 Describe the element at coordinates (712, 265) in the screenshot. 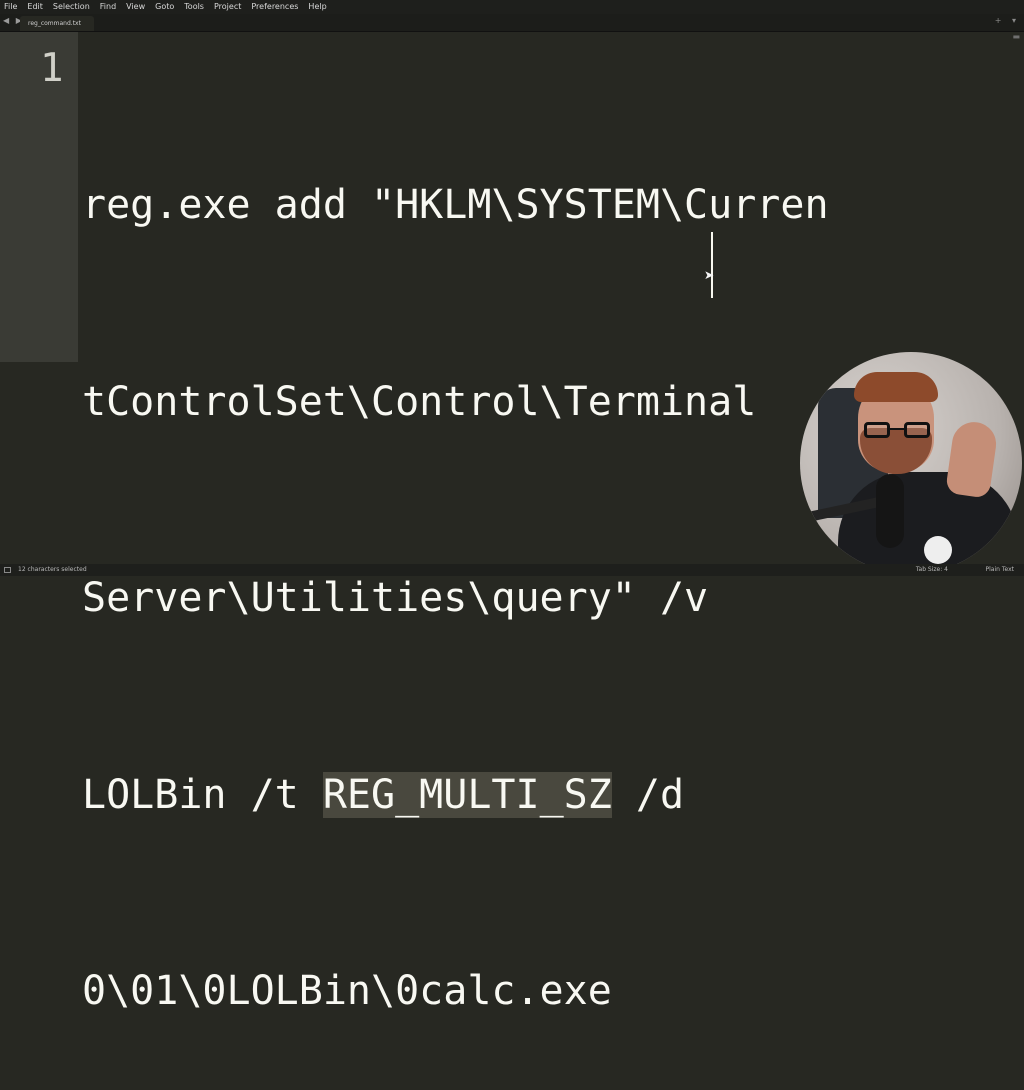

I see `text-cursor` at that location.